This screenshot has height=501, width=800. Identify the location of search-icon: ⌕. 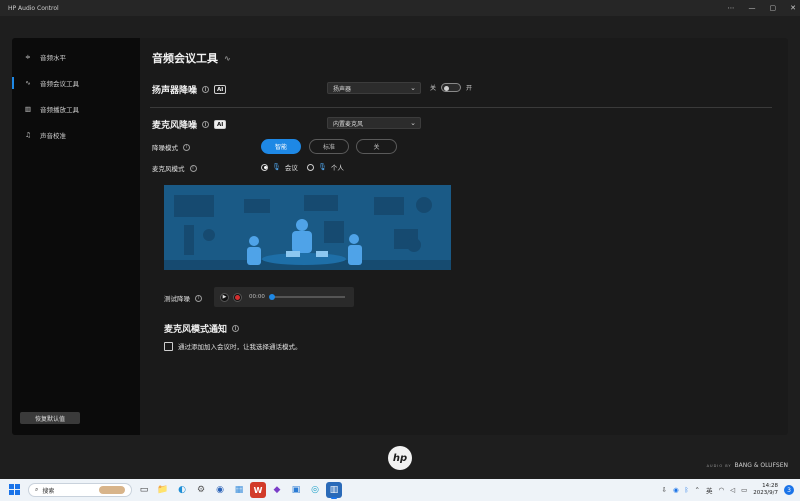
(37, 489).